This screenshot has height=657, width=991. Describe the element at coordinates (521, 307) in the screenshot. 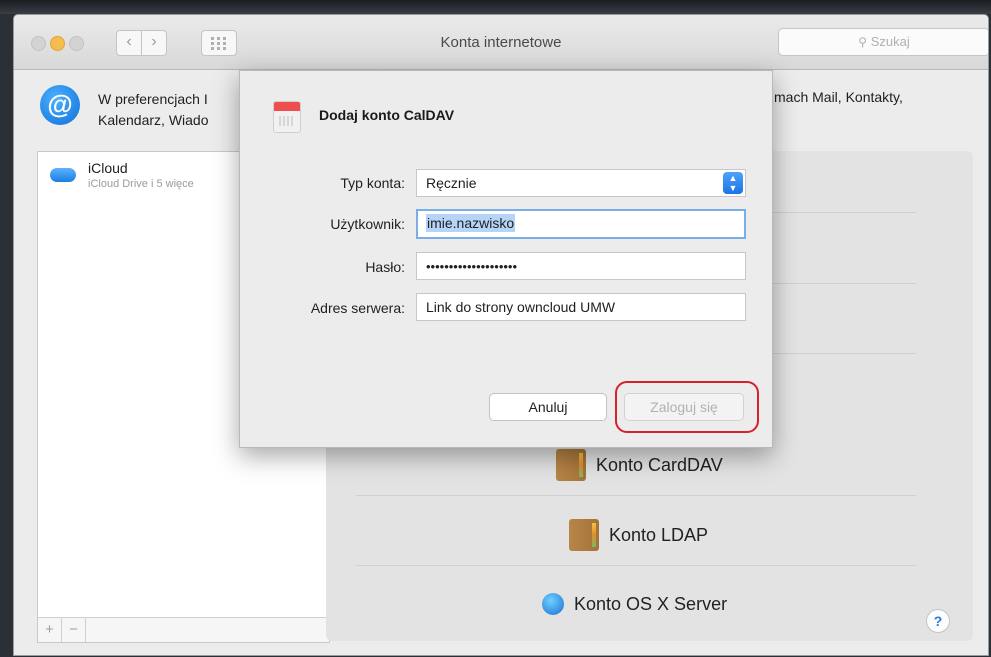

I see `server-address-value: Link do strony owncloud UMW` at that location.